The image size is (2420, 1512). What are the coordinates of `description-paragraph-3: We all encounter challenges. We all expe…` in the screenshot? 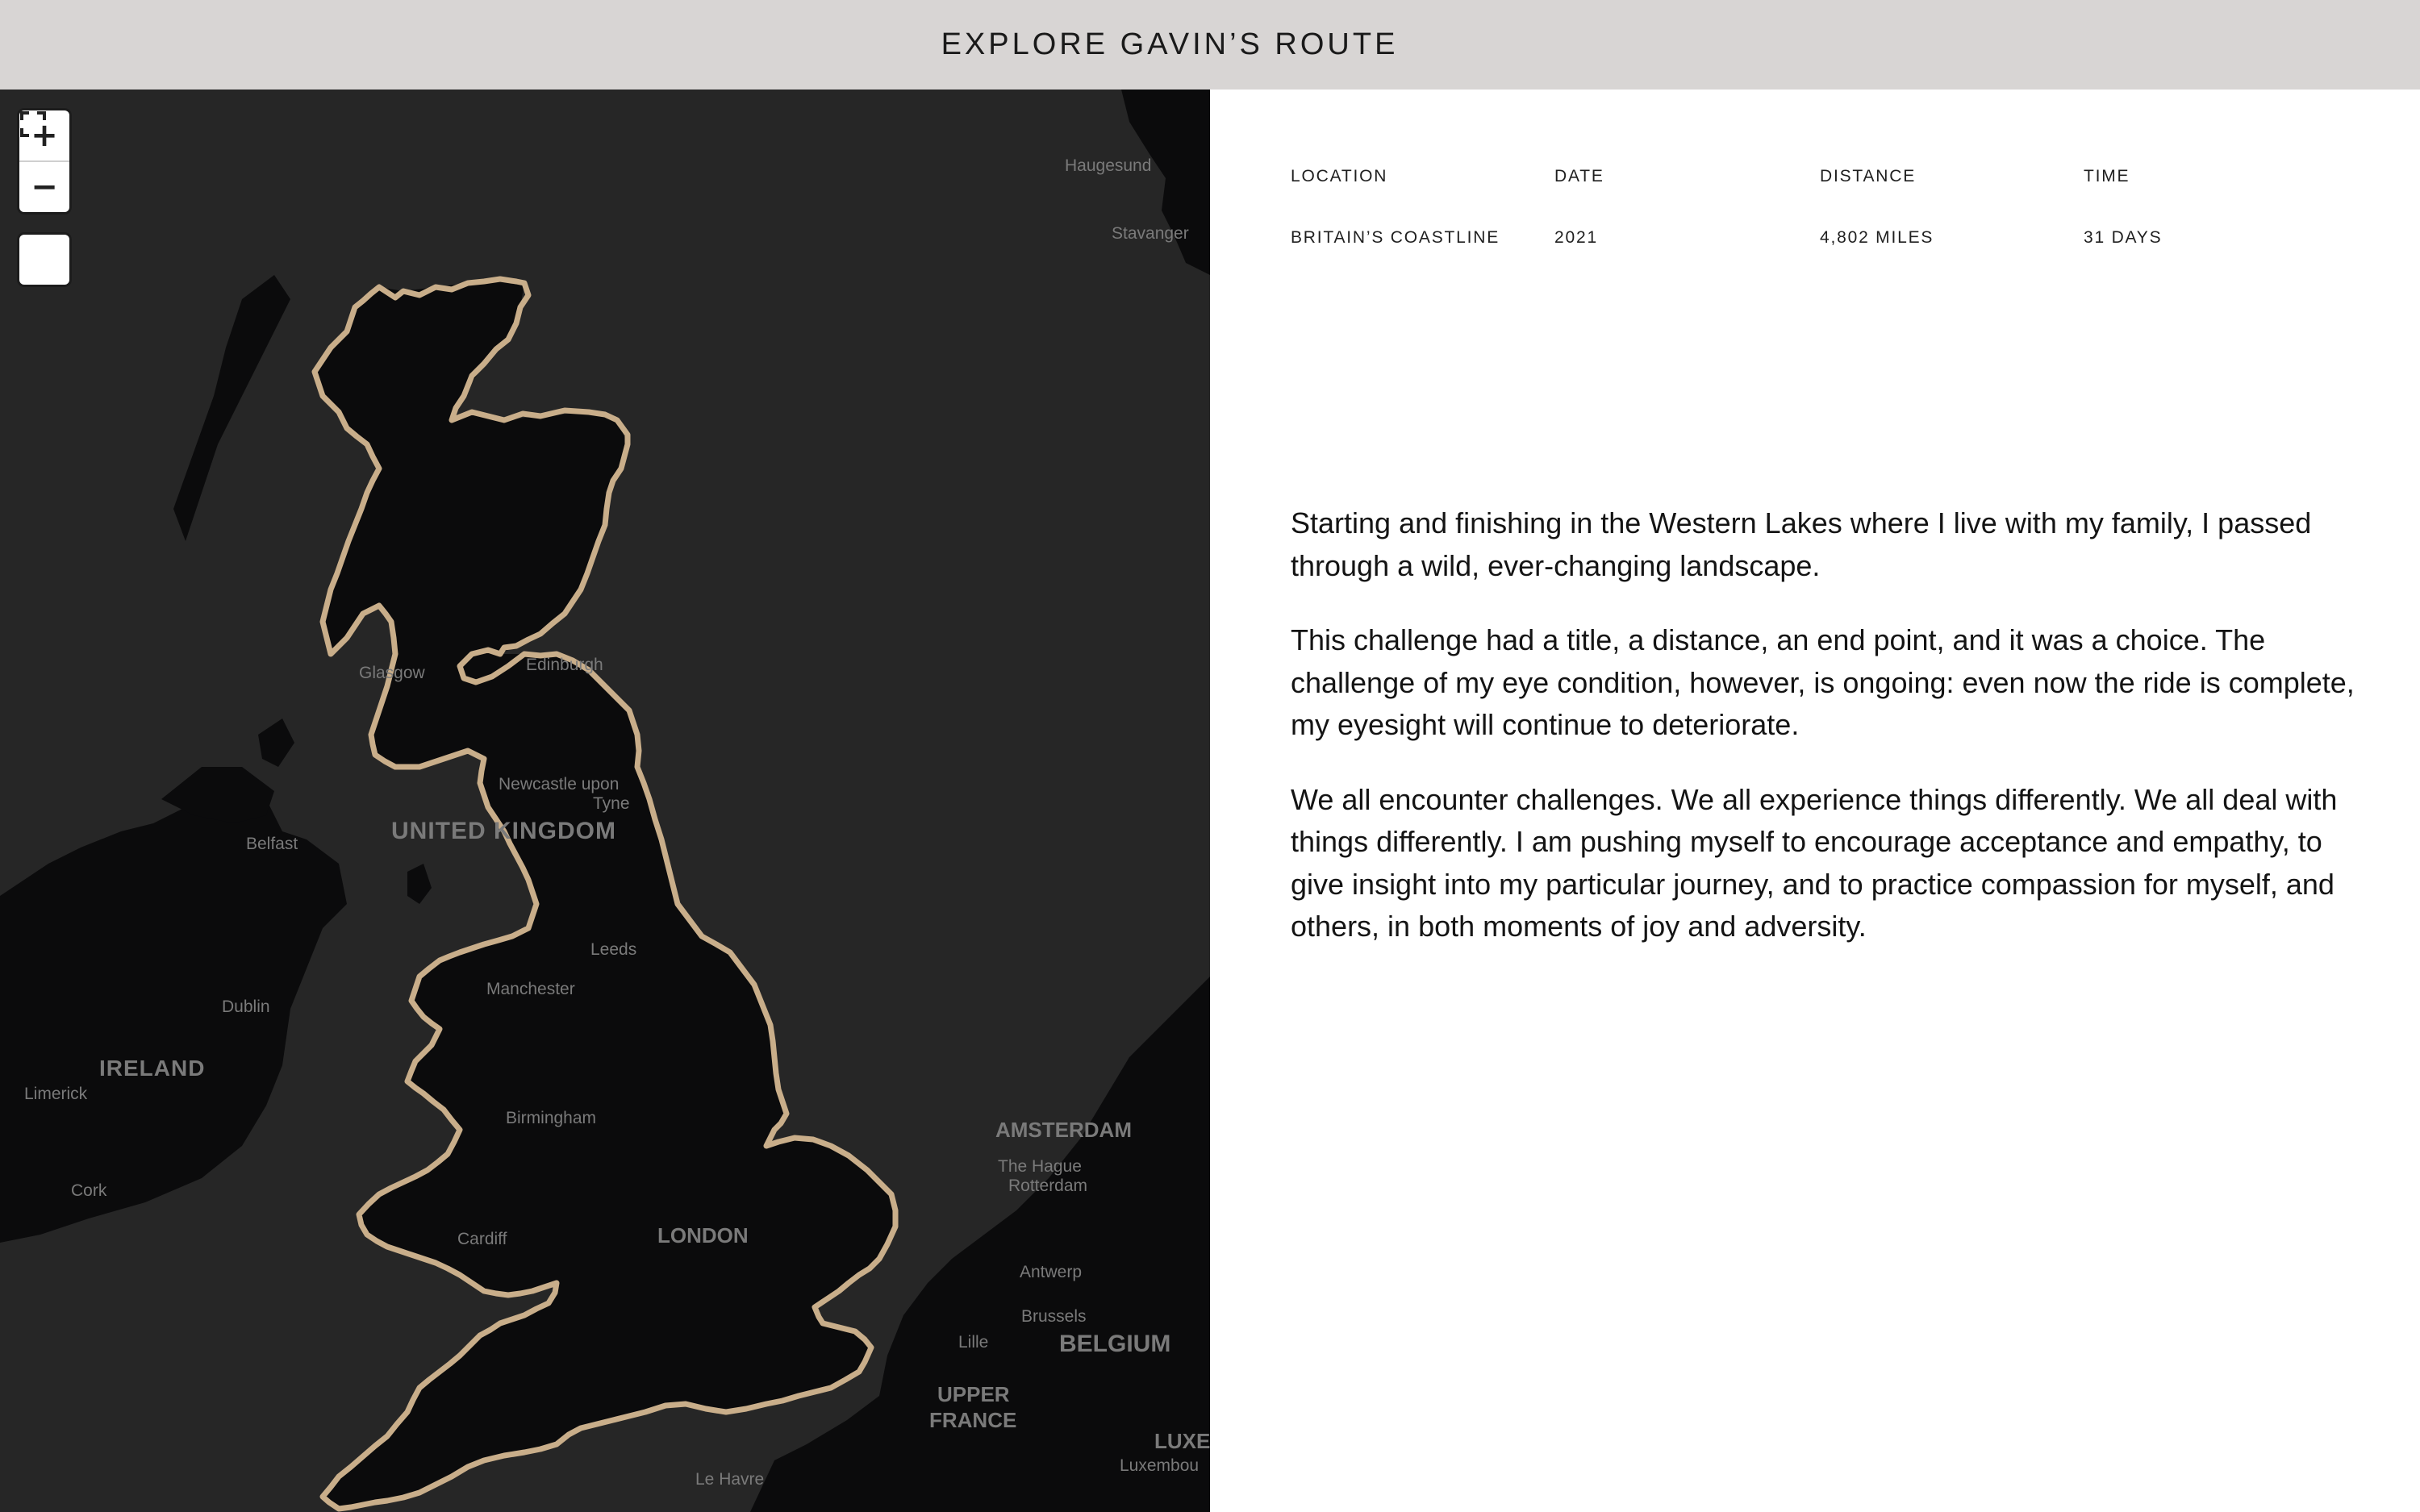 It's located at (1814, 863).